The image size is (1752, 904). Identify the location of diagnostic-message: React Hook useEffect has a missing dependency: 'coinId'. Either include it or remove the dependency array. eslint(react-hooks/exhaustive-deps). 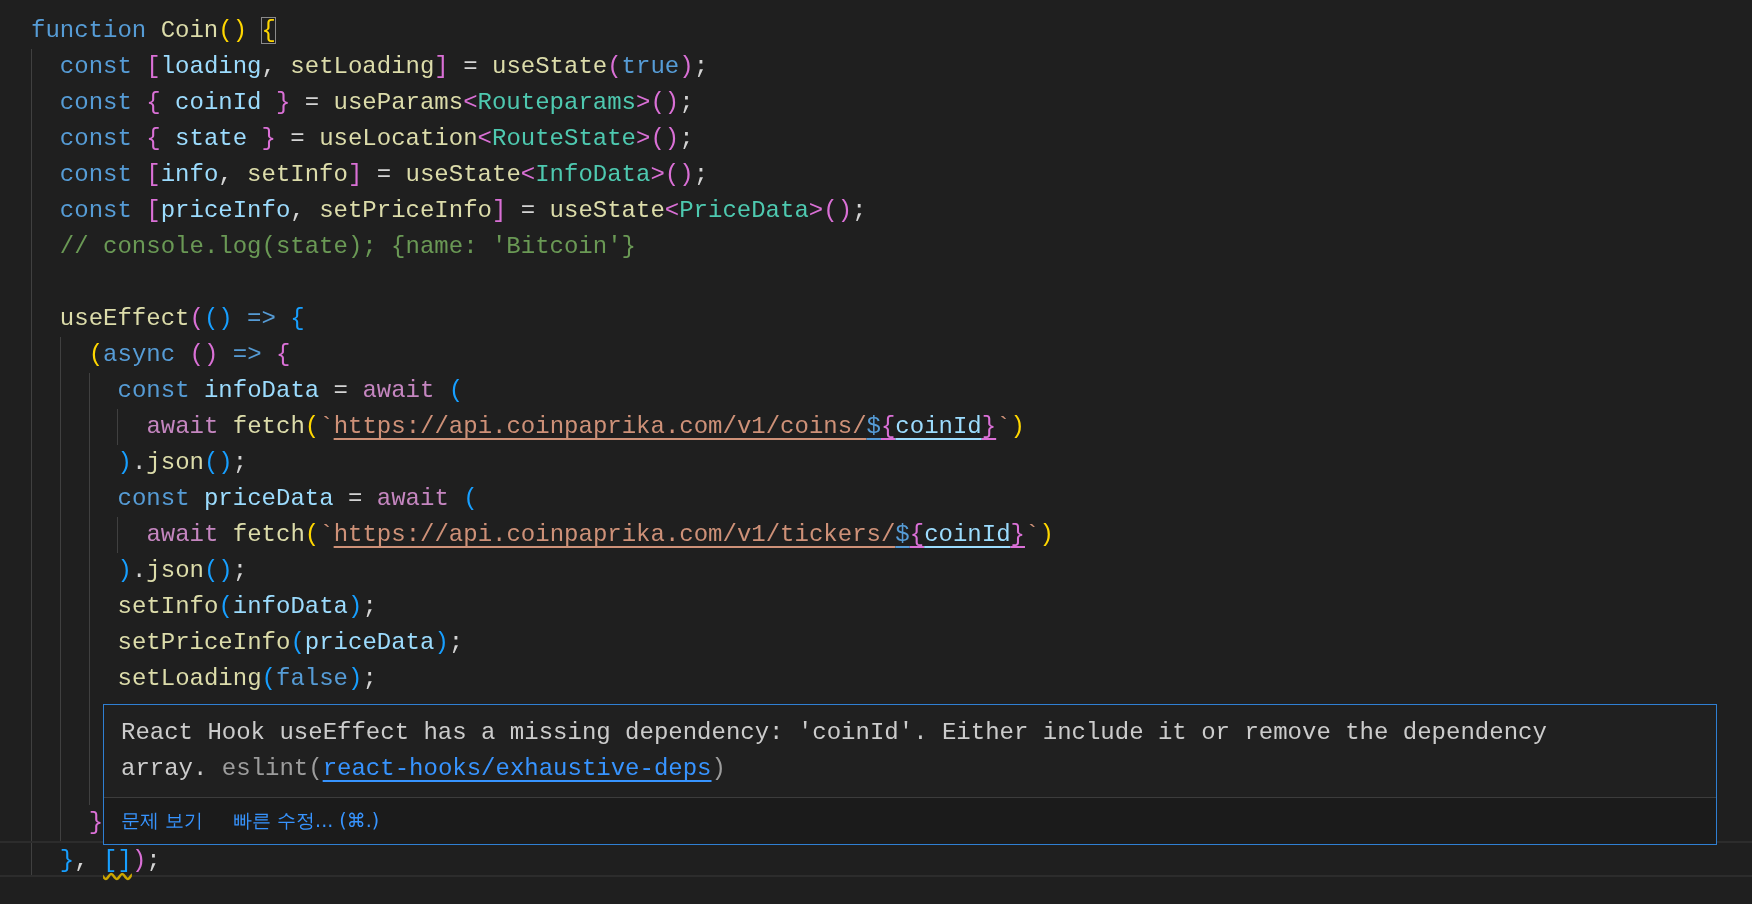
(834, 751).